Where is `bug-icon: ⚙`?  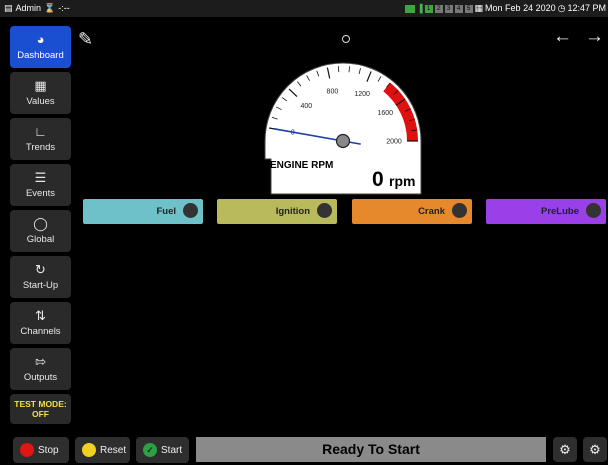
bug-icon: ⚙ is located at coordinates (565, 449).